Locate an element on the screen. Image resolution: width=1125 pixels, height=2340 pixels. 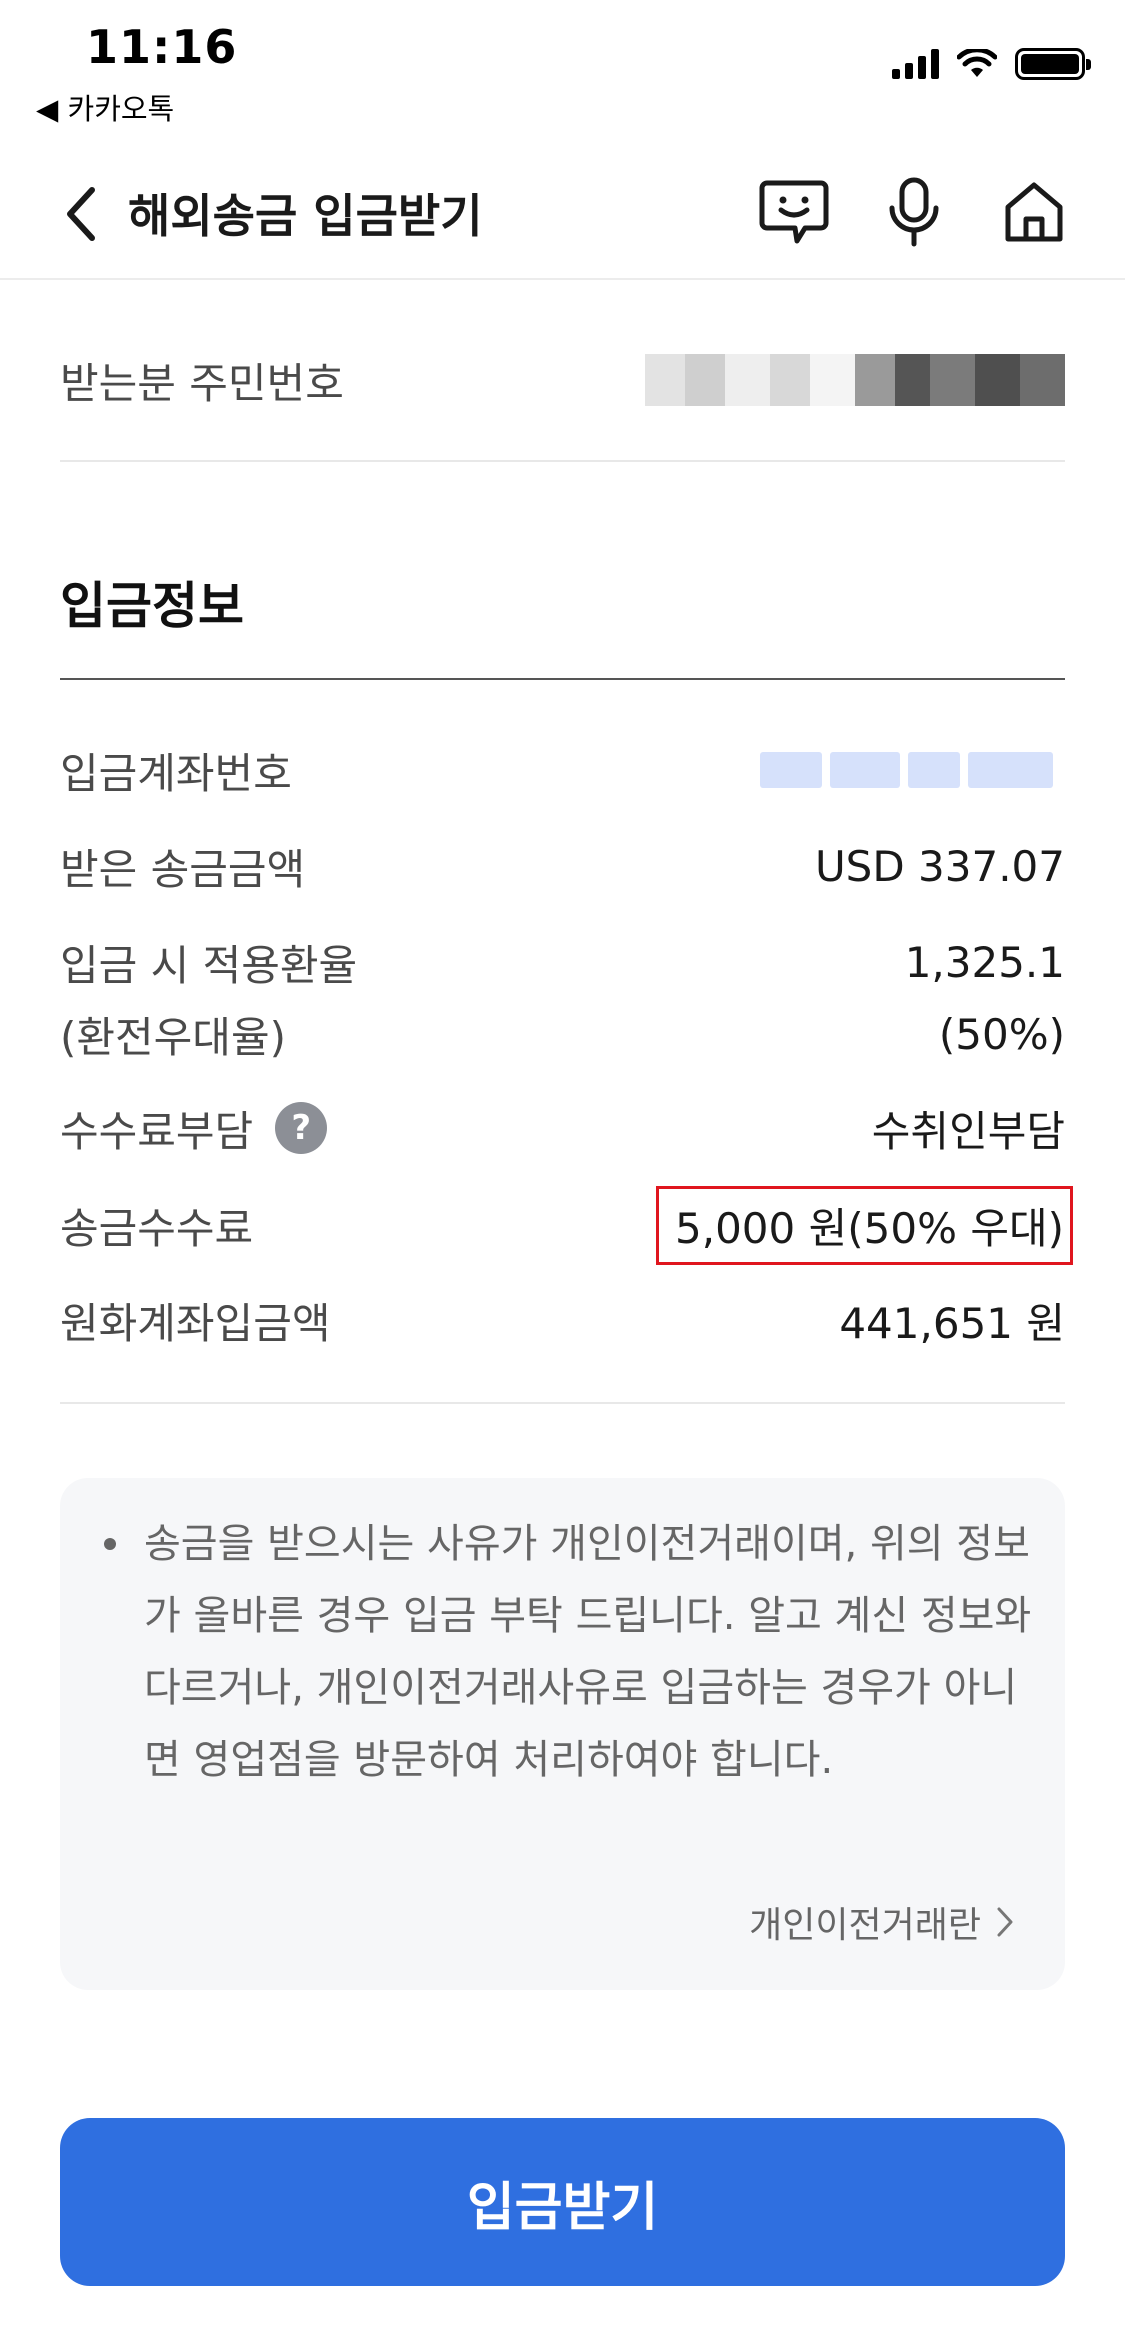
voice-input-button is located at coordinates (914, 212).